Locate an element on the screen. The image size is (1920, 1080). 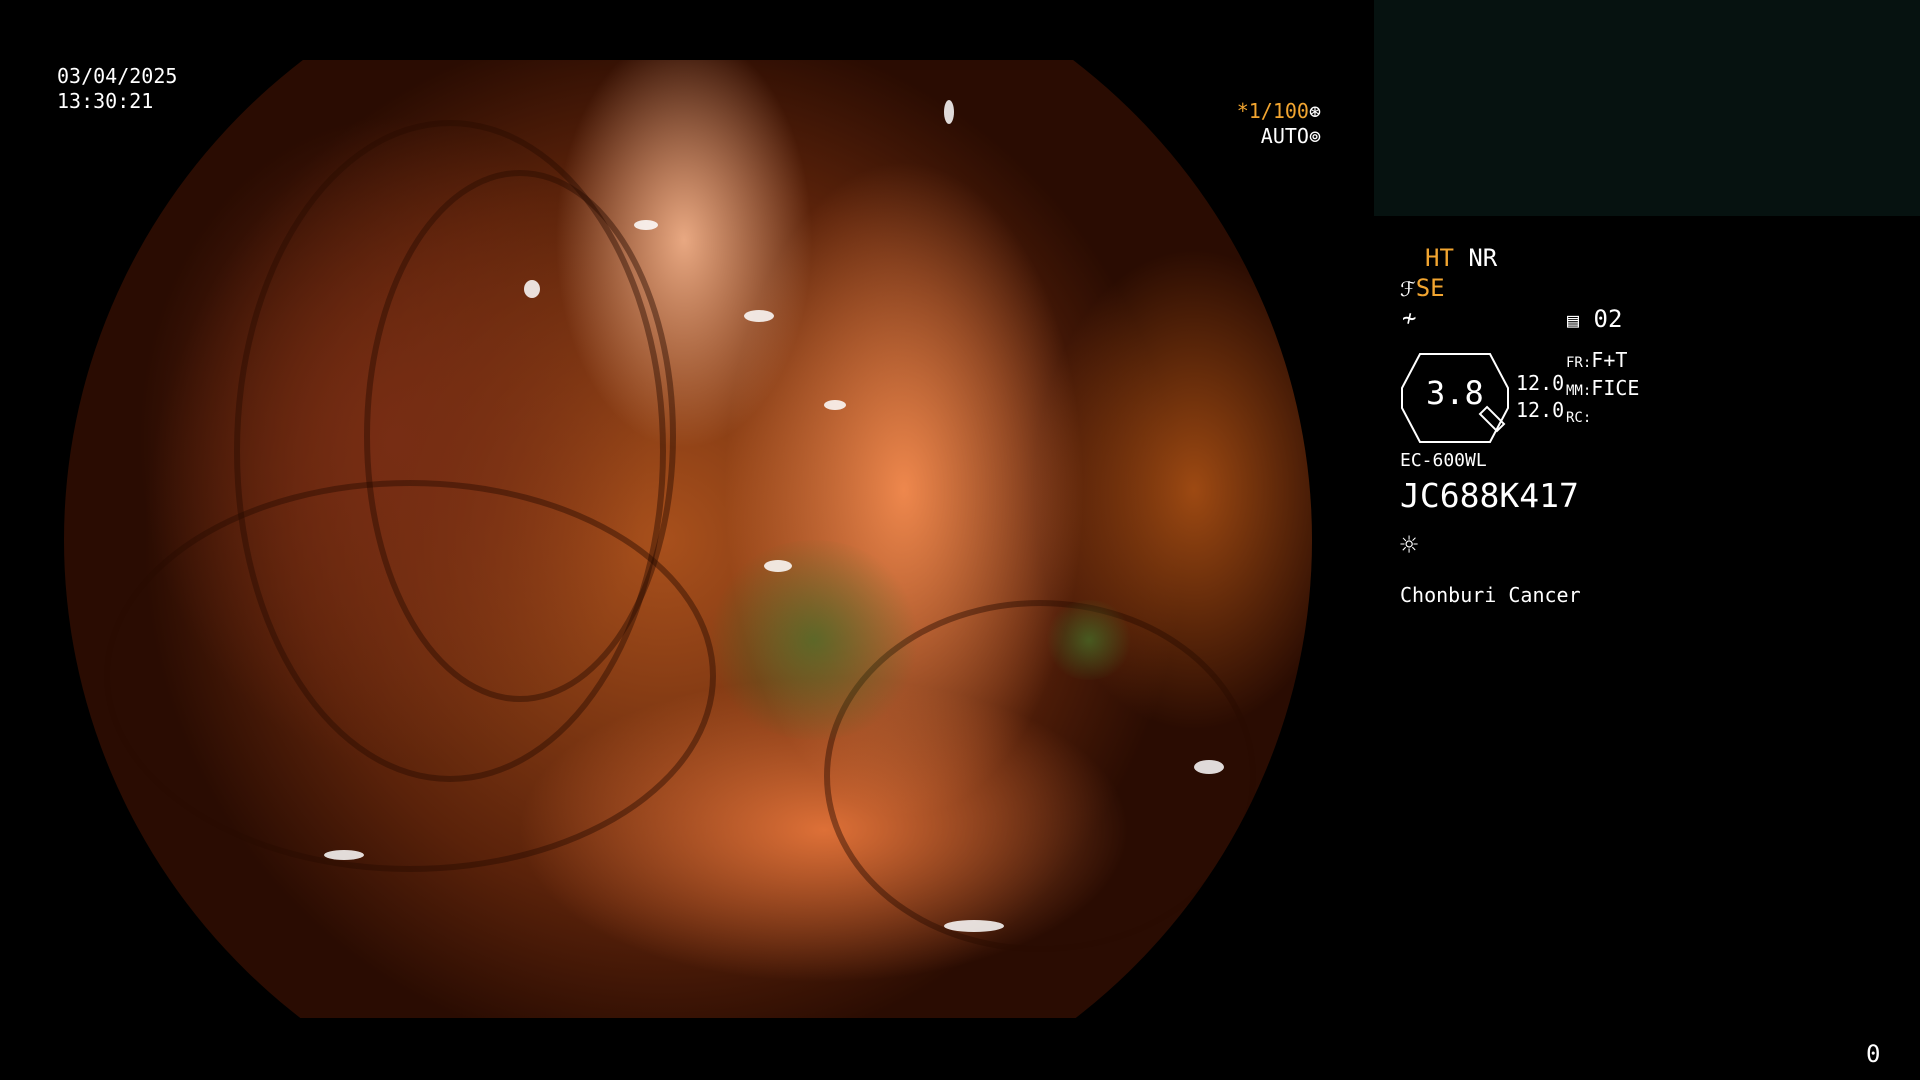
memory-value: 02 is located at coordinates (1608, 319).